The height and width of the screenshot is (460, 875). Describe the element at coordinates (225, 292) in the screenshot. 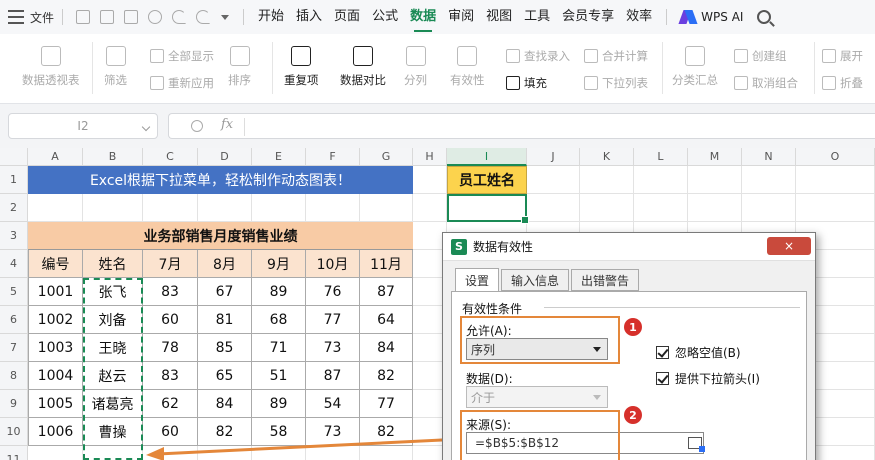

I see `table-cell: 67` at that location.